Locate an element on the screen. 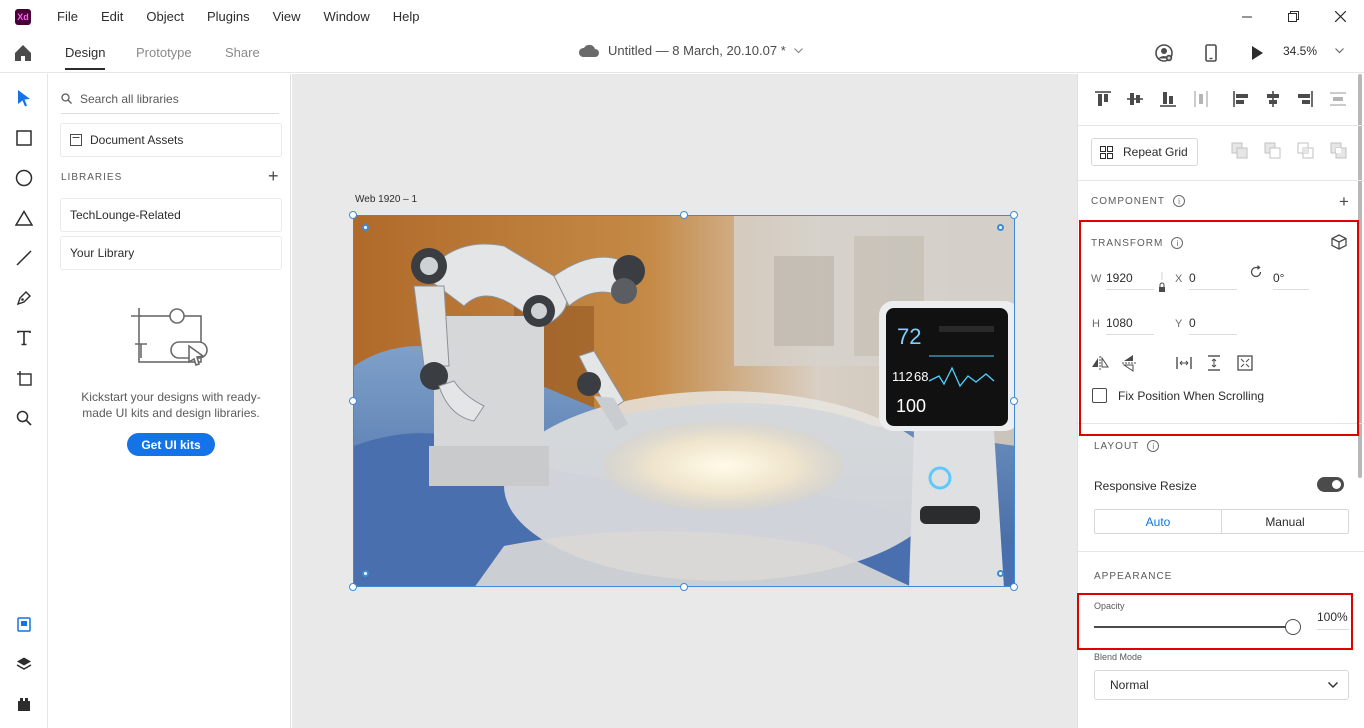 Image resolution: width=1364 pixels, height=728 pixels. rotation-field: 0° is located at coordinates (1291, 280).